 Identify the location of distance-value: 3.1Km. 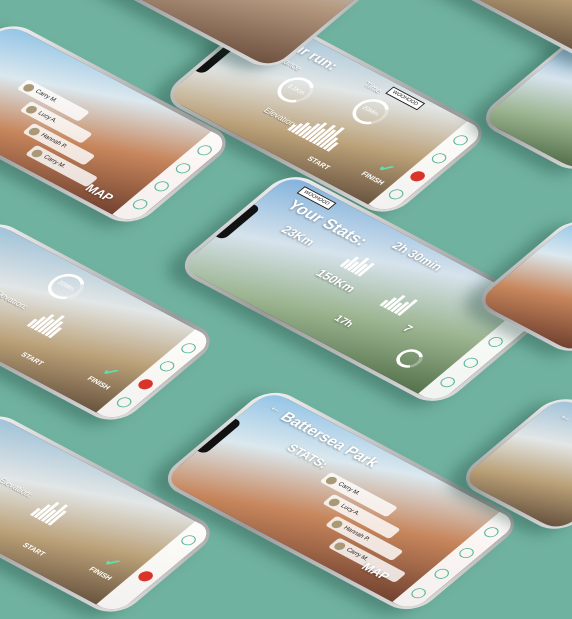
(295, 90).